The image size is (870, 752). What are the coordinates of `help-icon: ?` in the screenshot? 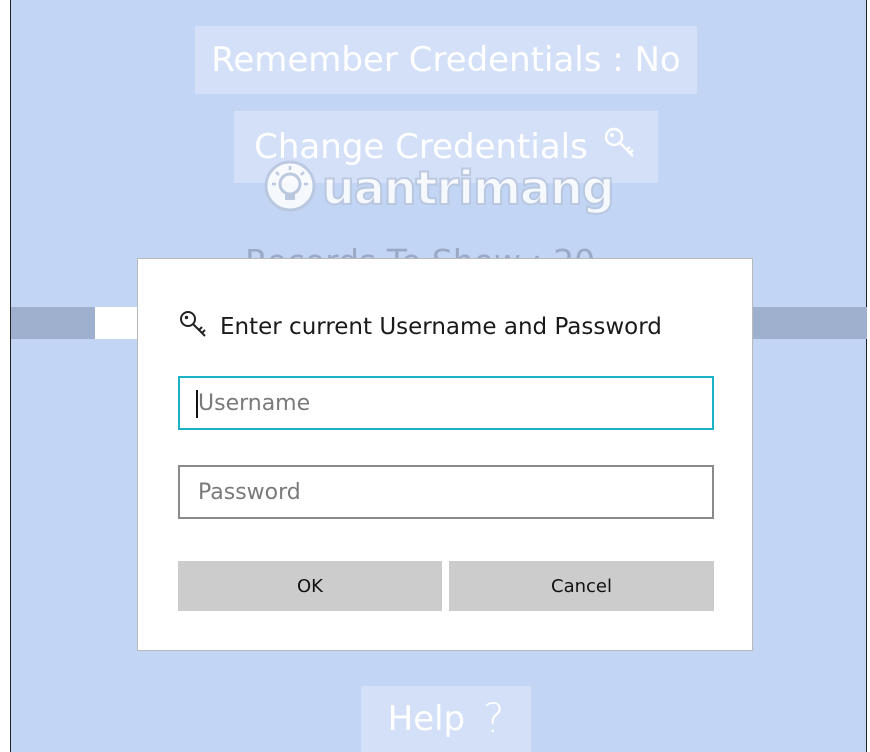 It's located at (494, 719).